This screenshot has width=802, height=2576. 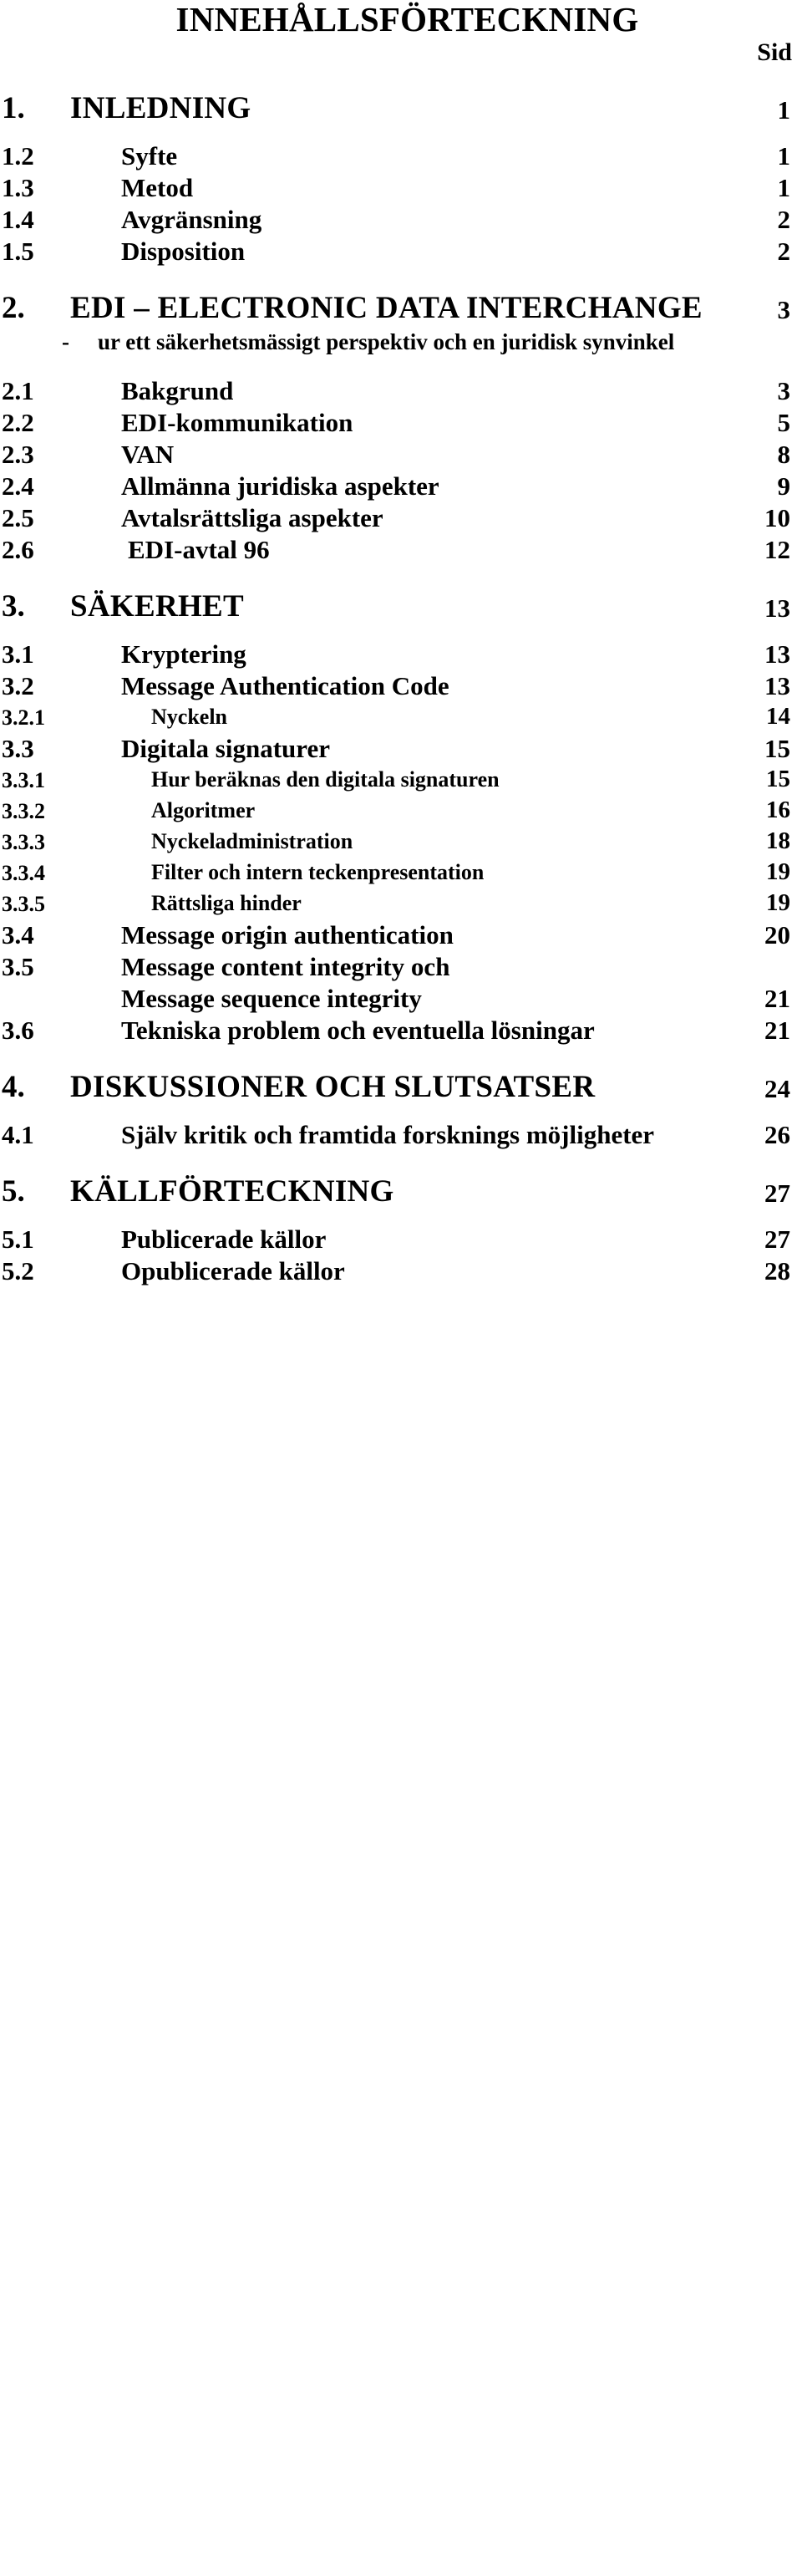 I want to click on toc-entry: 3.1 Kryptering 13, so click(x=401, y=655).